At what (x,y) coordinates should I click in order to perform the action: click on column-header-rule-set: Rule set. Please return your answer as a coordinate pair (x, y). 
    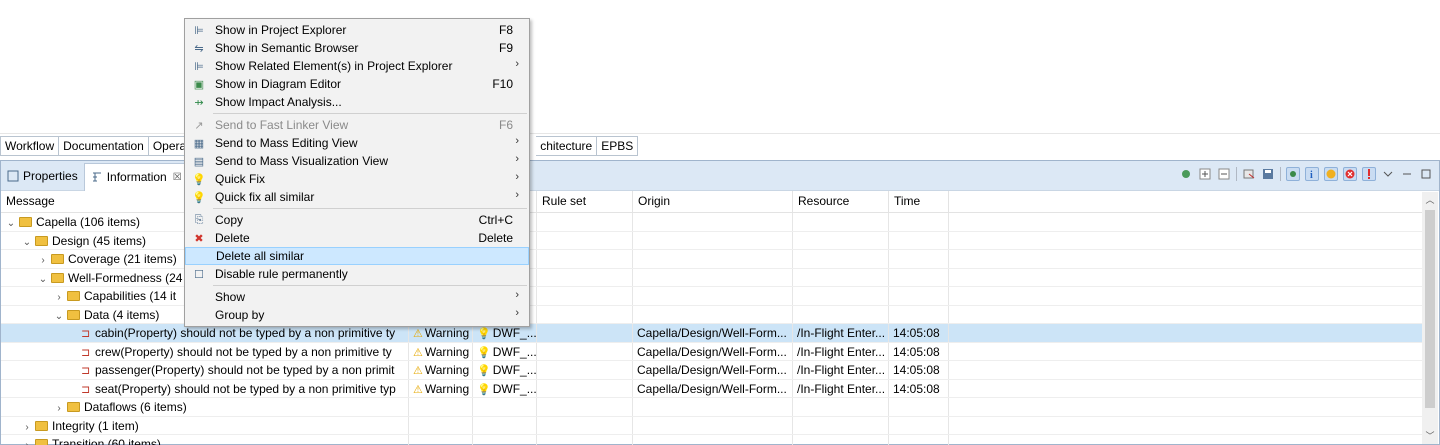
    Looking at the image, I should click on (585, 201).